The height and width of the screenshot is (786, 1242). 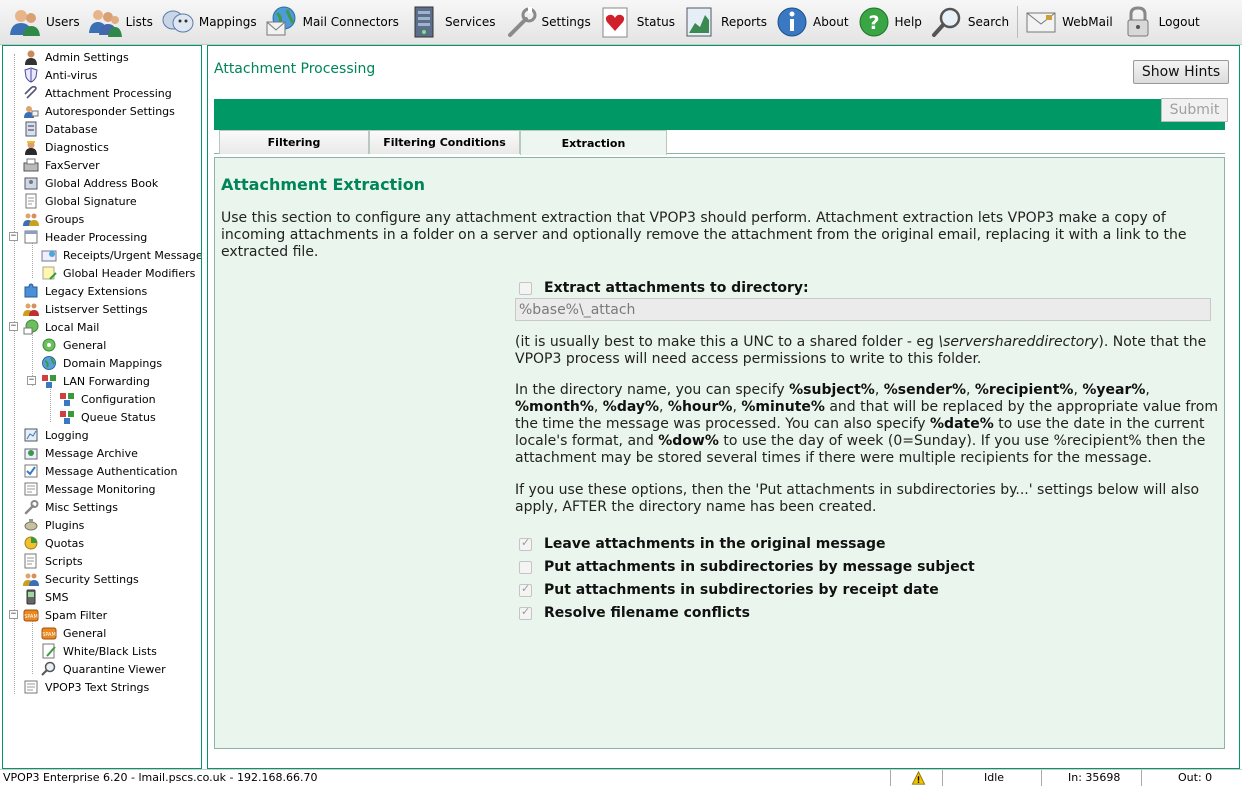 What do you see at coordinates (525, 612) in the screenshot?
I see `resolve-conflicts-checkbox` at bounding box center [525, 612].